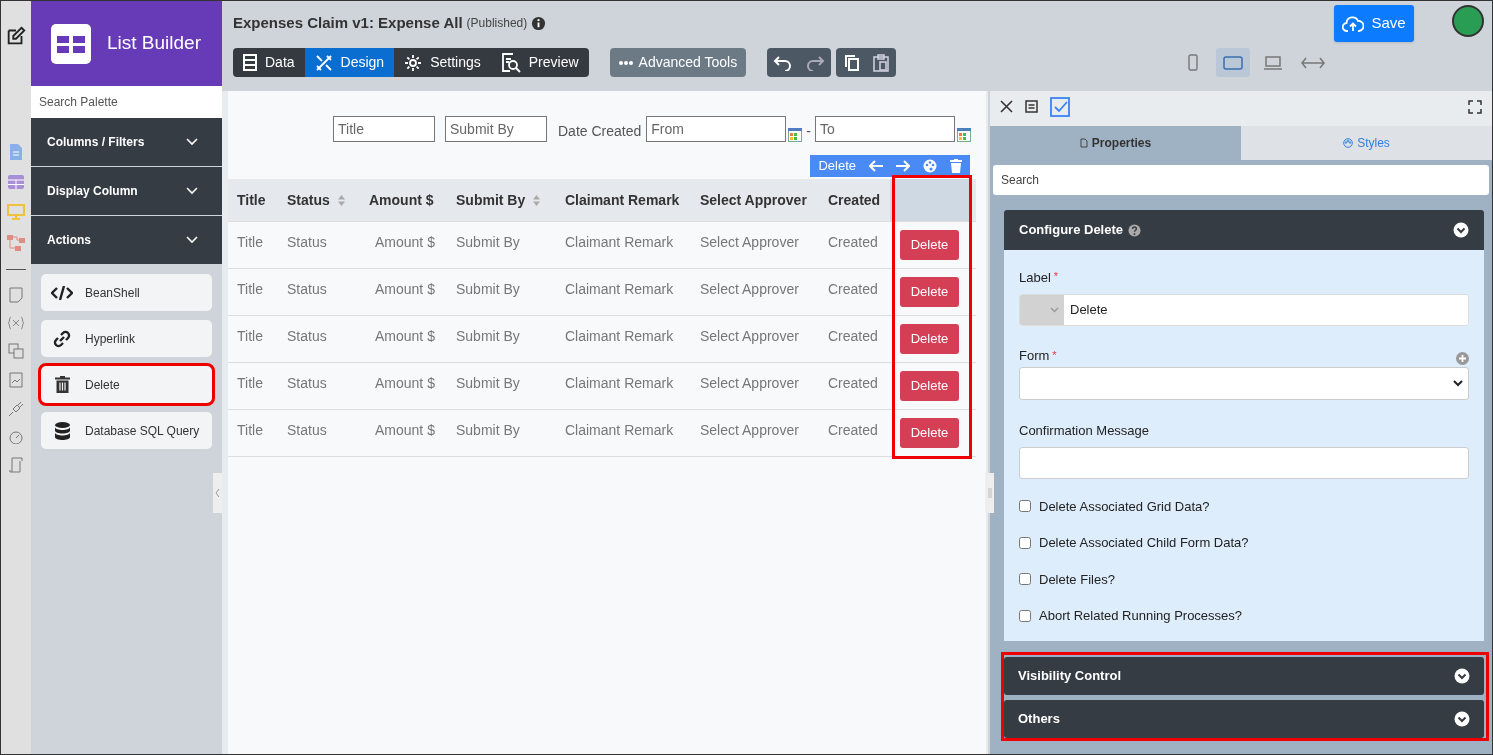 The width and height of the screenshot is (1493, 755). I want to click on chevron-down-icon, so click(192, 142).